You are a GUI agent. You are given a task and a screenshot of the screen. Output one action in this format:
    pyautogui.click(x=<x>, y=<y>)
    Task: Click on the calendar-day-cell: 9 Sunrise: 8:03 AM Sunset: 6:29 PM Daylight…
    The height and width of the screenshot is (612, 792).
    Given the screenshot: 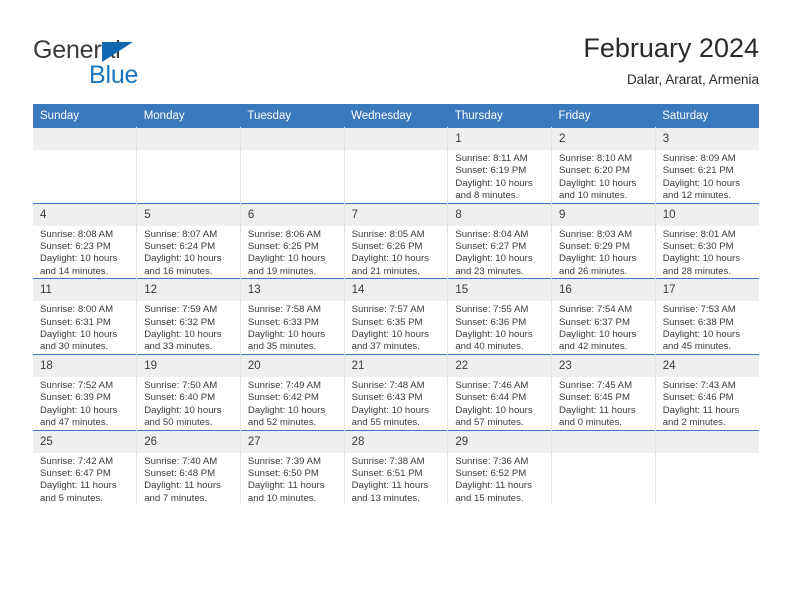 What is the action you would take?
    pyautogui.click(x=603, y=240)
    